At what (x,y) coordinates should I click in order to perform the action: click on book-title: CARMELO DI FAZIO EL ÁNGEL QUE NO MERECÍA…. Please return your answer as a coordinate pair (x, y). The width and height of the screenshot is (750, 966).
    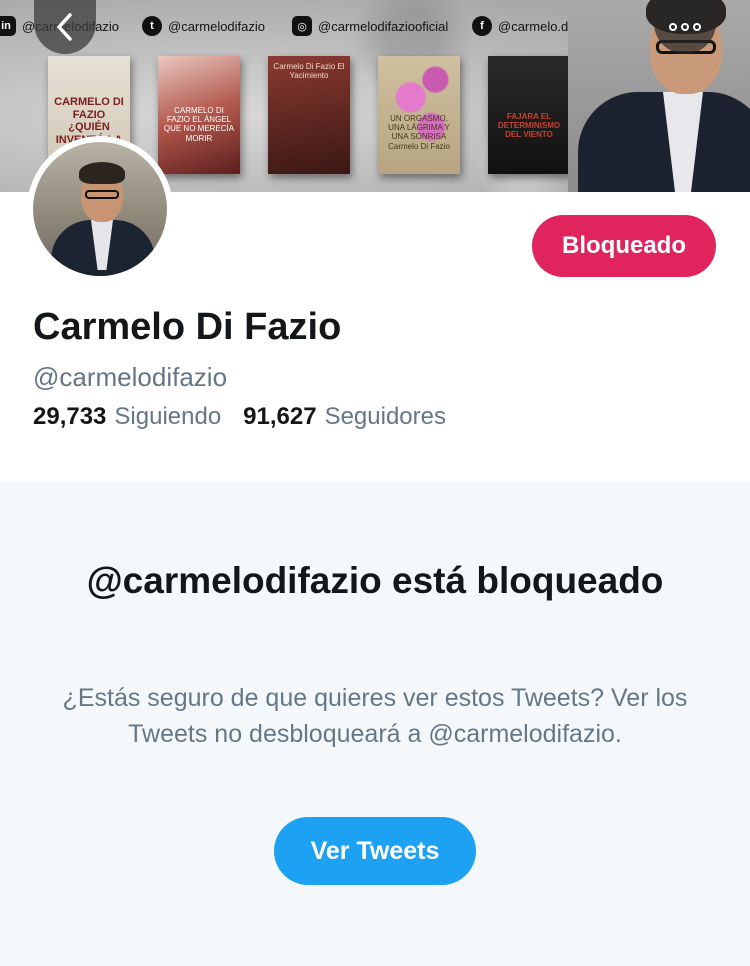
    Looking at the image, I should click on (199, 124).